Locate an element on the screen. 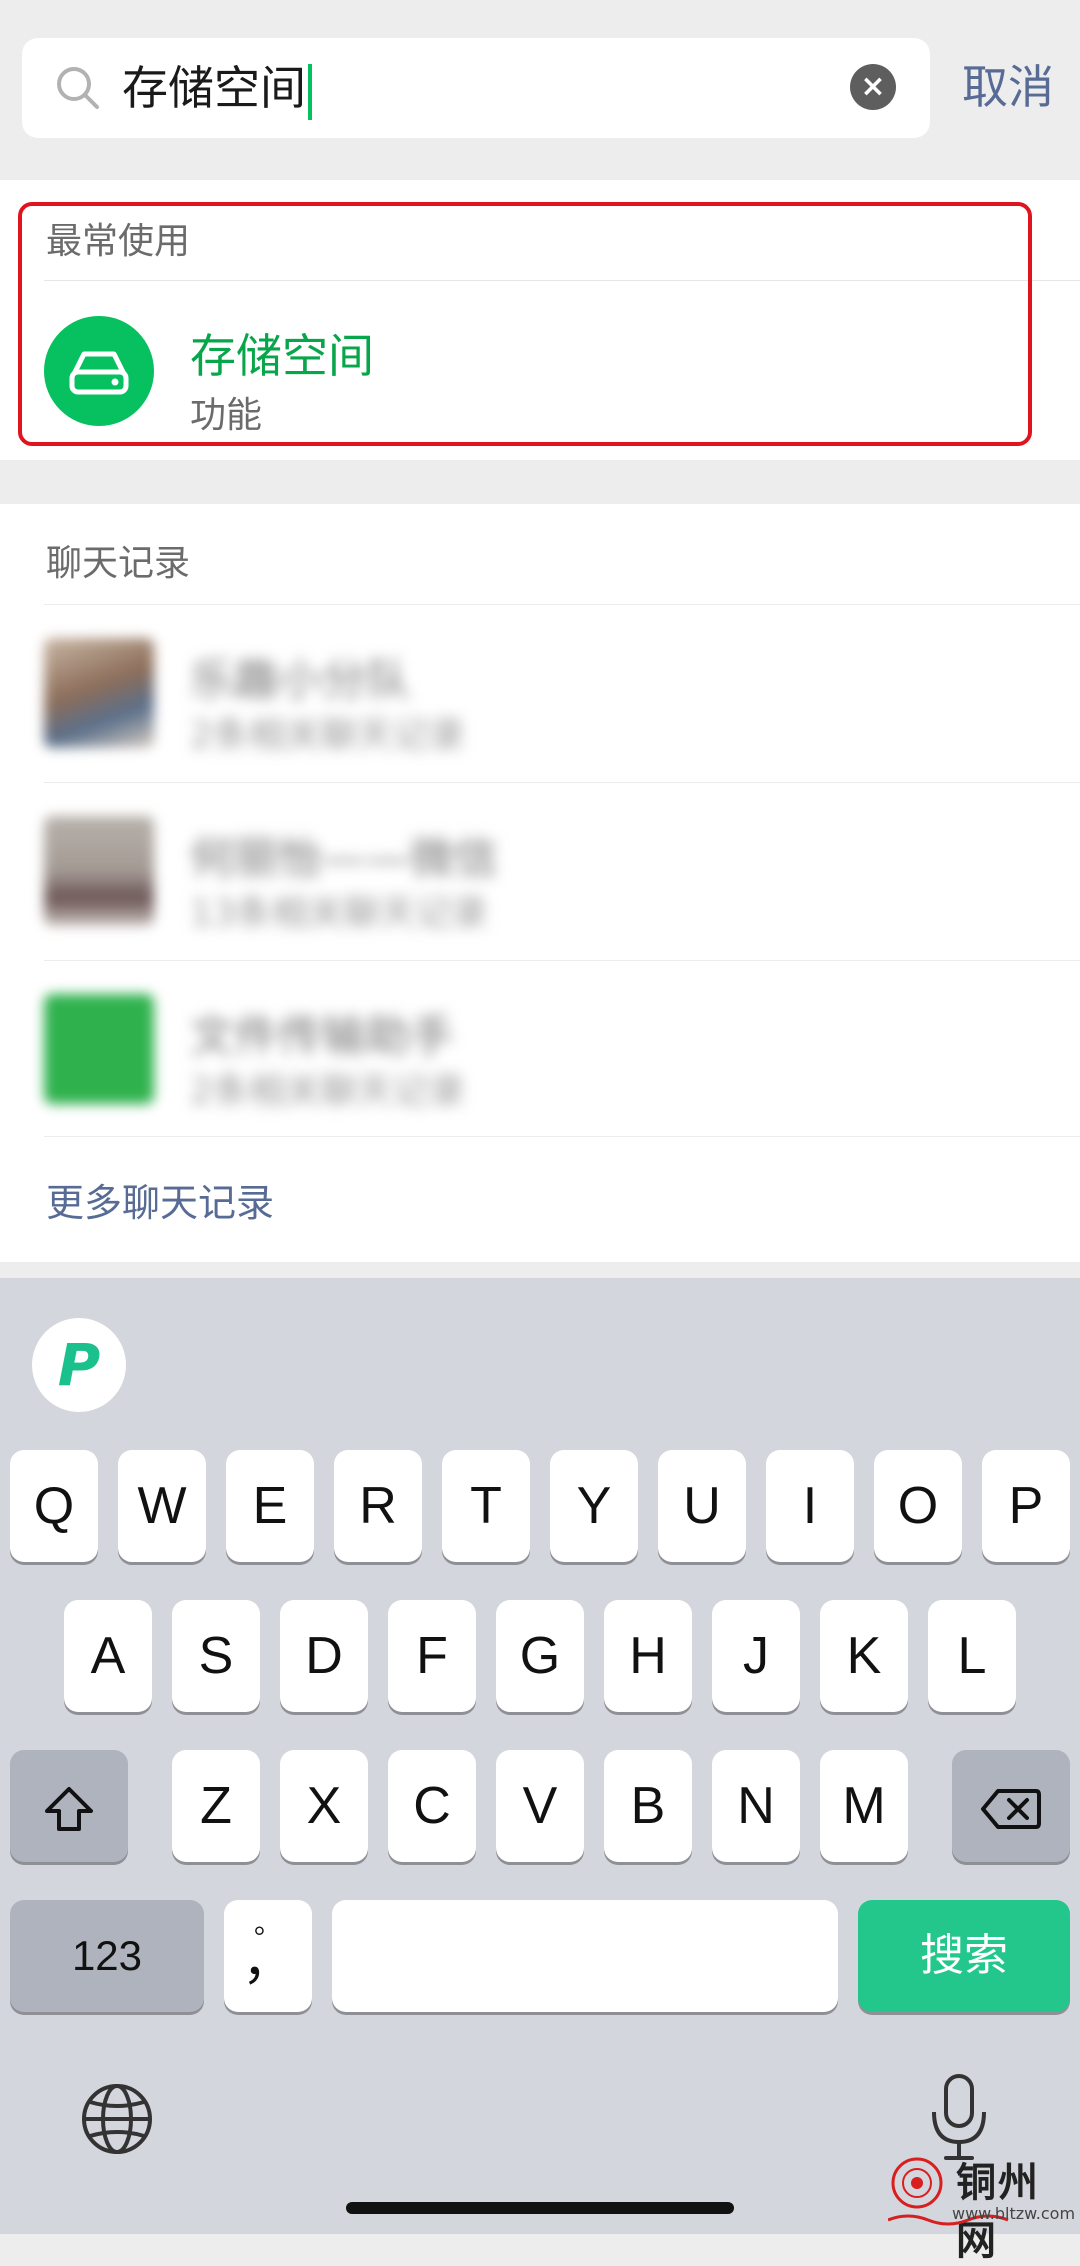  text-caret is located at coordinates (310, 91).